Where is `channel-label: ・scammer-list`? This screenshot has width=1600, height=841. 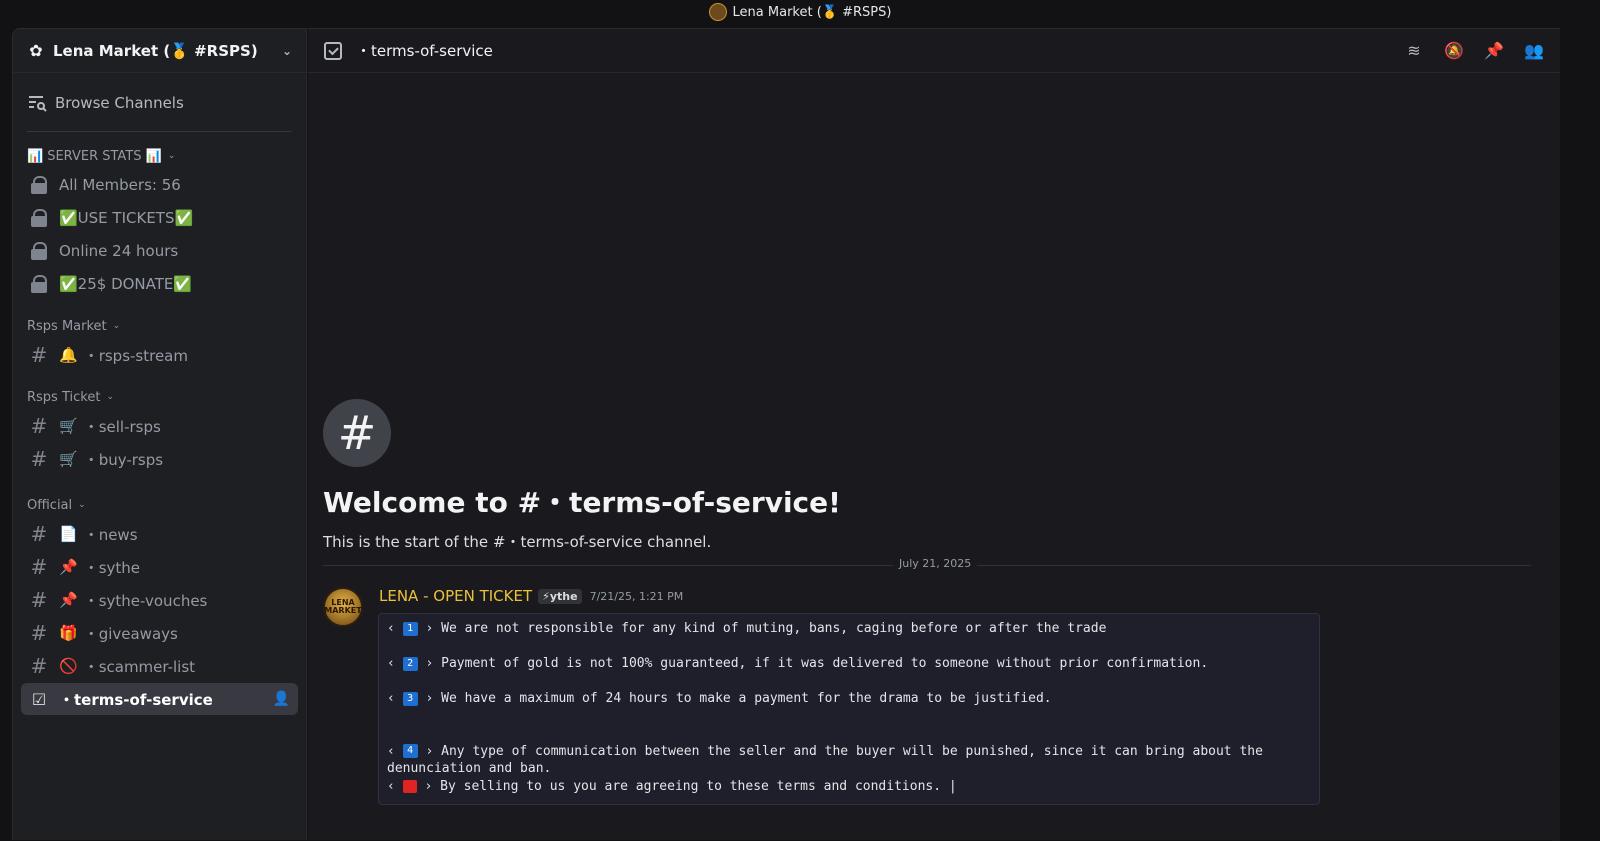
channel-label: ・scammer-list is located at coordinates (139, 666).